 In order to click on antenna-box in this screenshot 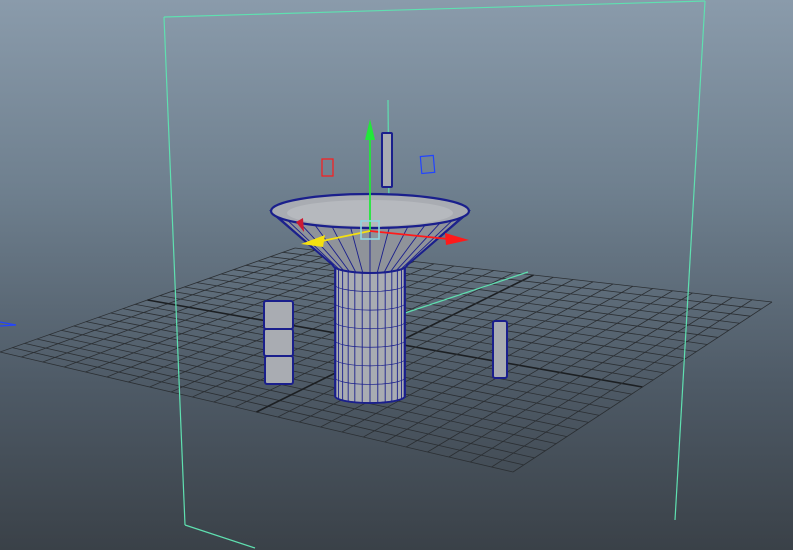, I will do `click(387, 160)`.